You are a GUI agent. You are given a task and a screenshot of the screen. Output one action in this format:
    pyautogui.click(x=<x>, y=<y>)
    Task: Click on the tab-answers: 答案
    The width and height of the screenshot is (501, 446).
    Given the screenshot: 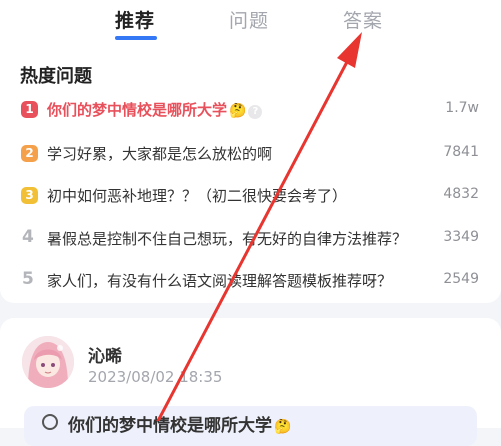 What is the action you would take?
    pyautogui.click(x=363, y=19)
    